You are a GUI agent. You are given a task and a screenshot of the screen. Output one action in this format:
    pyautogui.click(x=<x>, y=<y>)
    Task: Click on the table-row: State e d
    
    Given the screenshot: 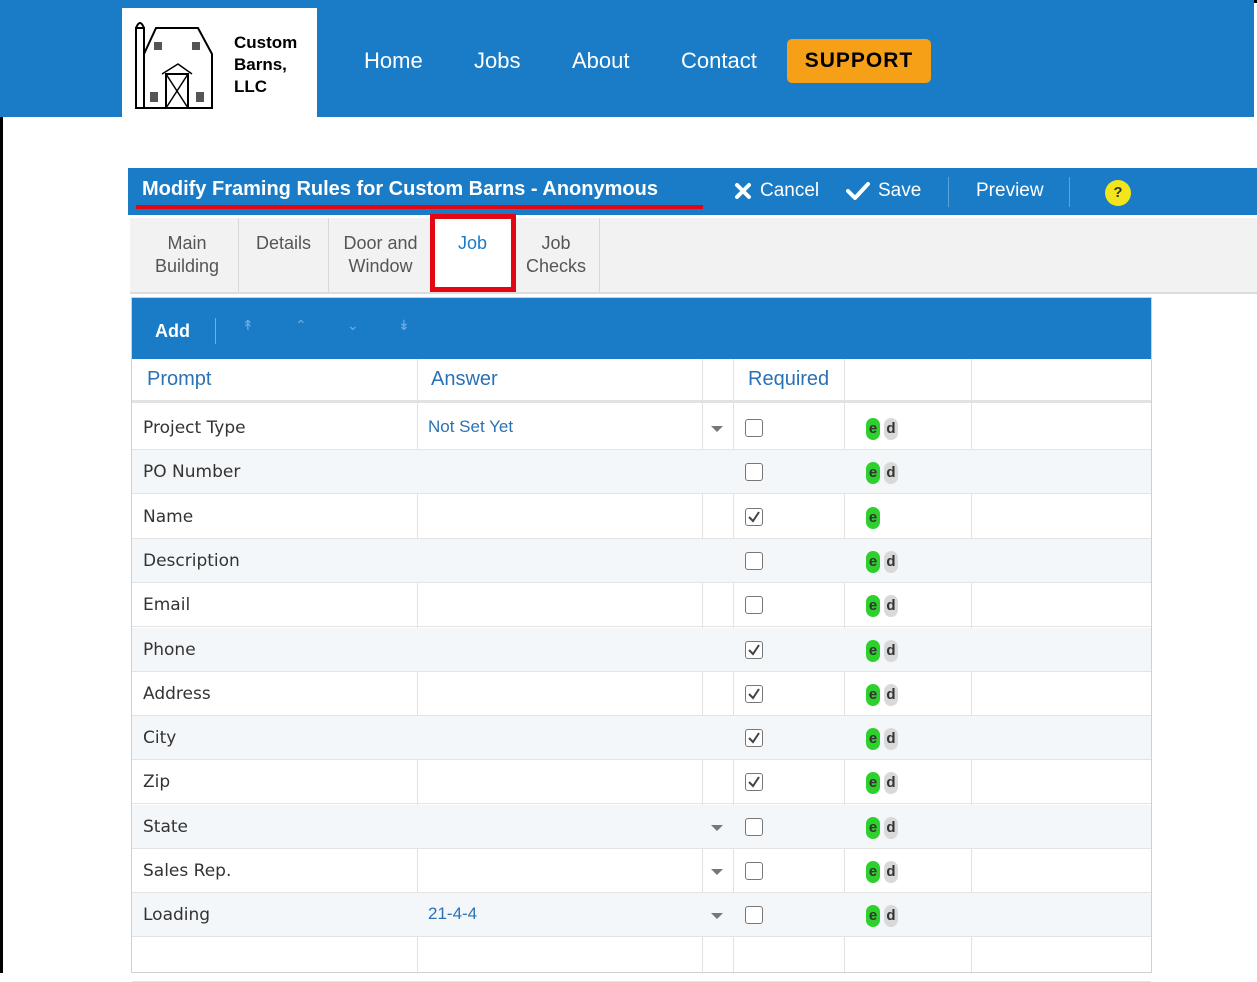 What is the action you would take?
    pyautogui.click(x=641, y=826)
    